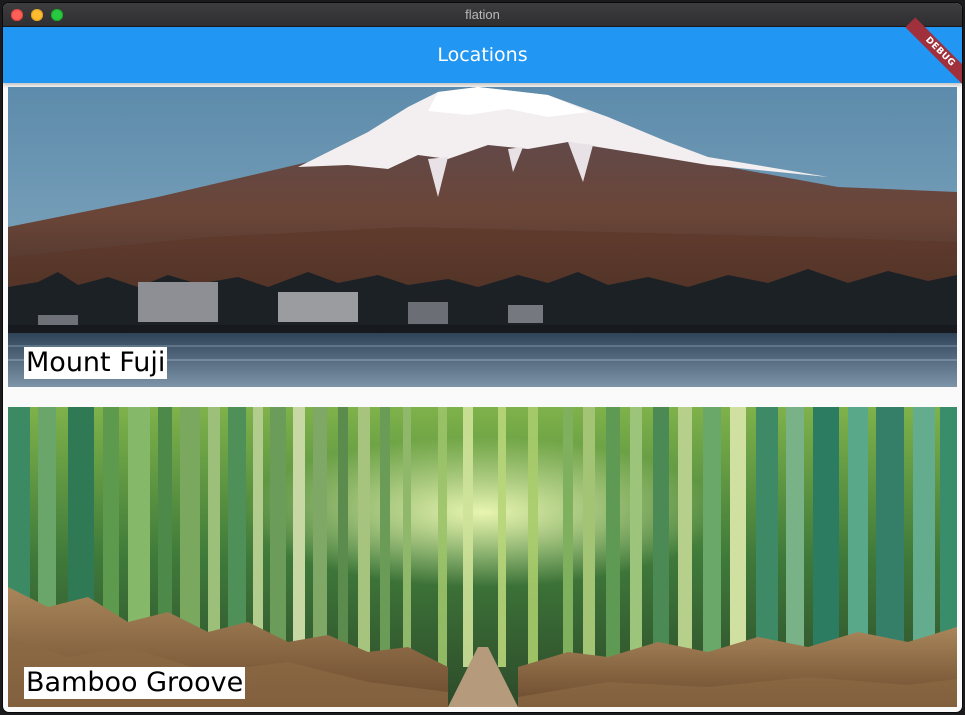  I want to click on app-bar: Locations DEBUG, so click(482, 52).